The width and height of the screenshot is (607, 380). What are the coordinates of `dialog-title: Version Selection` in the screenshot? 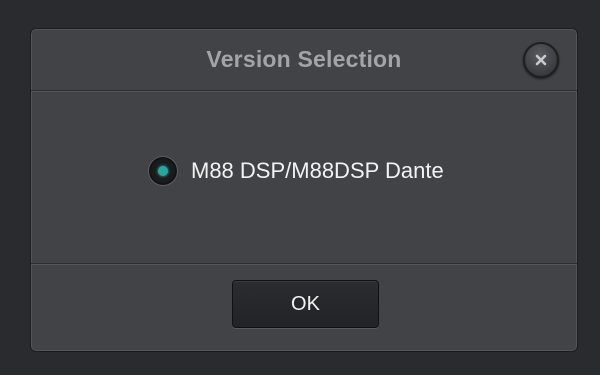 It's located at (304, 59).